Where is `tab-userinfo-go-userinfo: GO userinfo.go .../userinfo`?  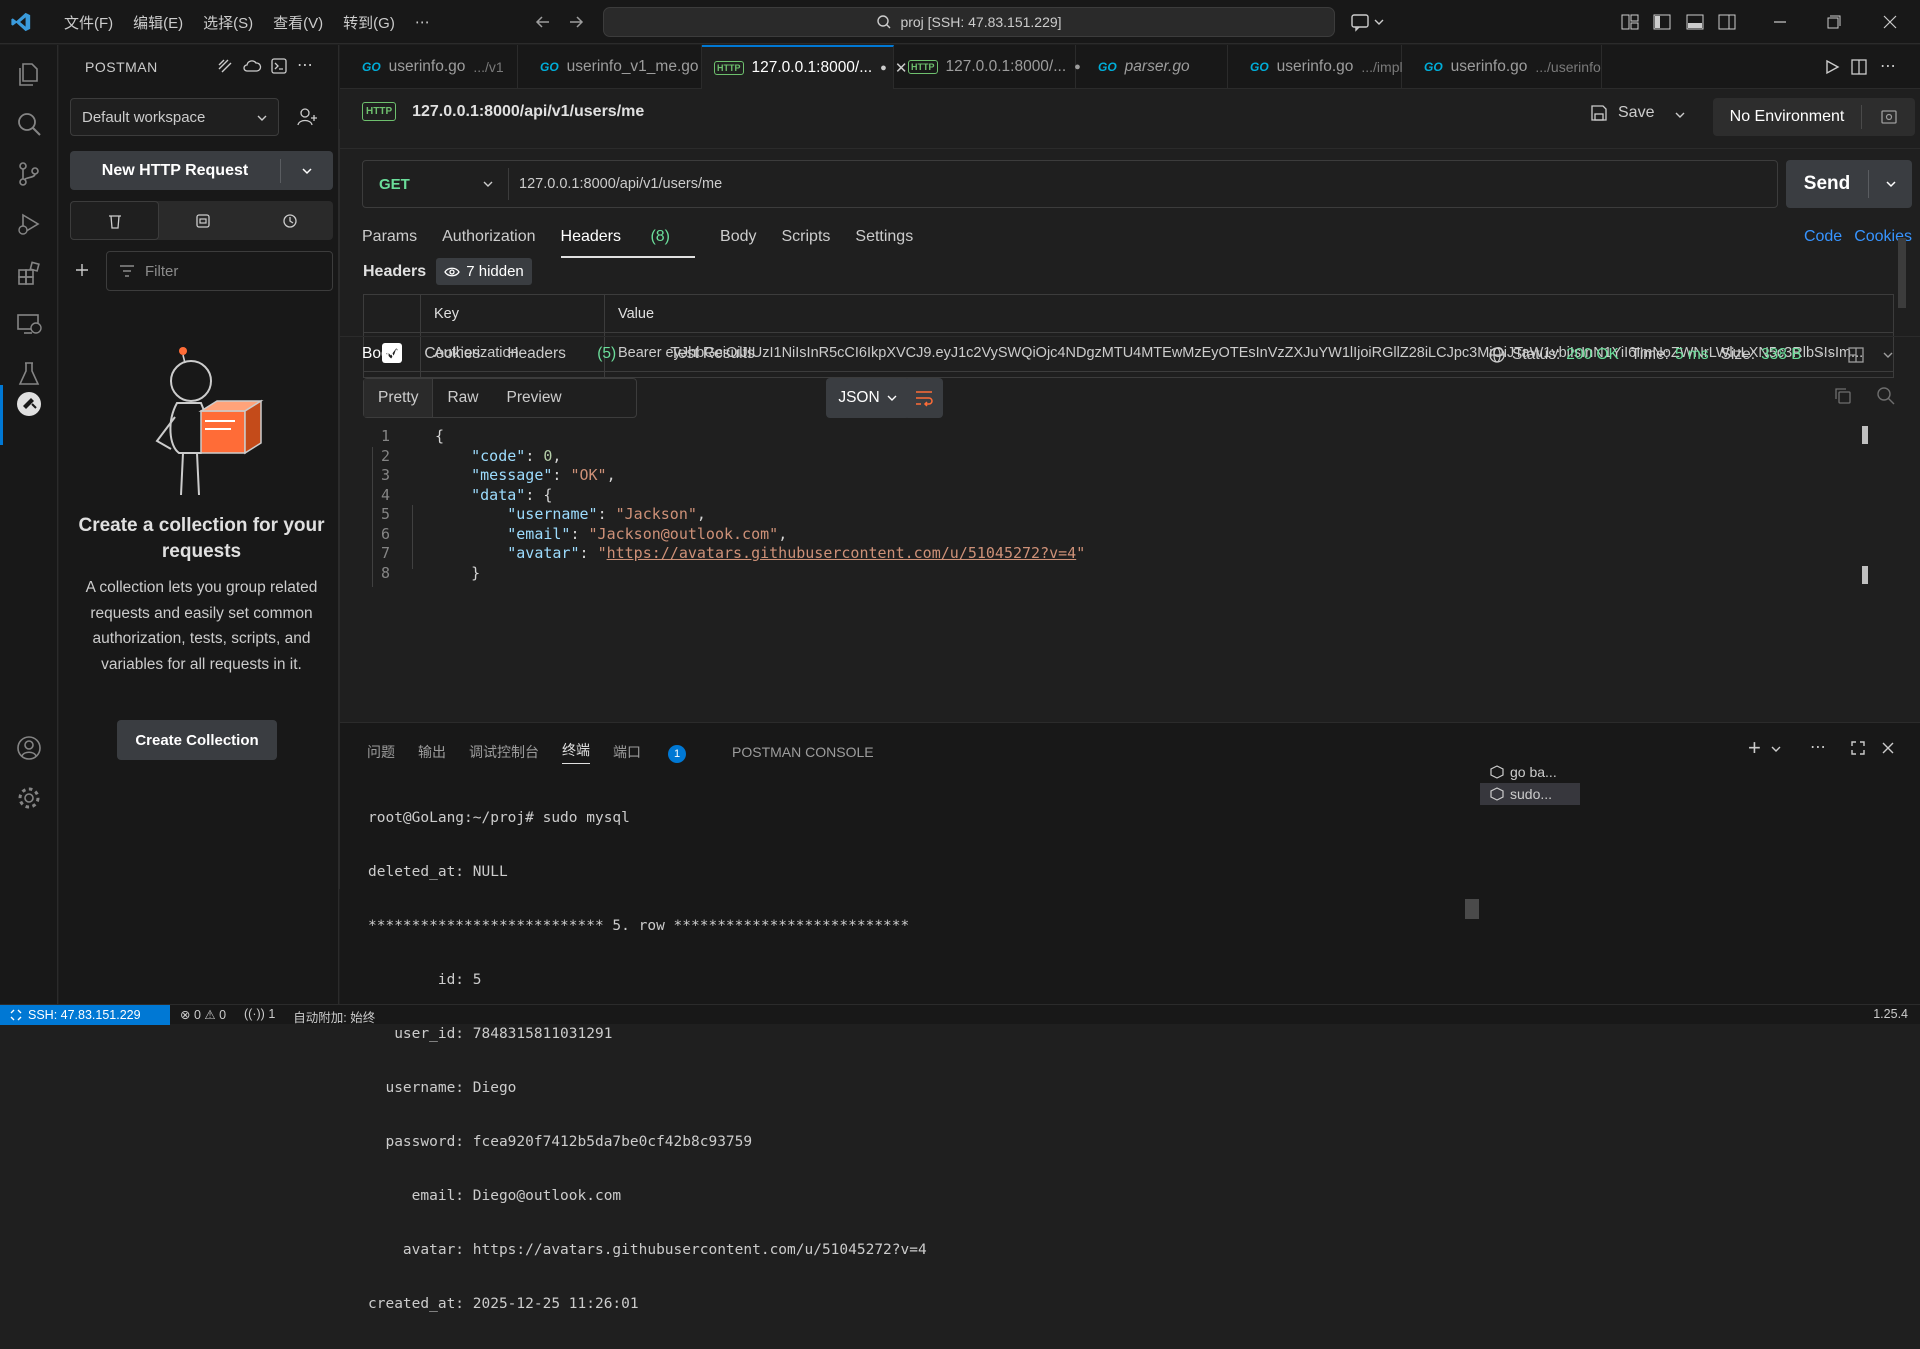
tab-userinfo-go-userinfo: GO userinfo.go .../userinfo is located at coordinates (1502, 67).